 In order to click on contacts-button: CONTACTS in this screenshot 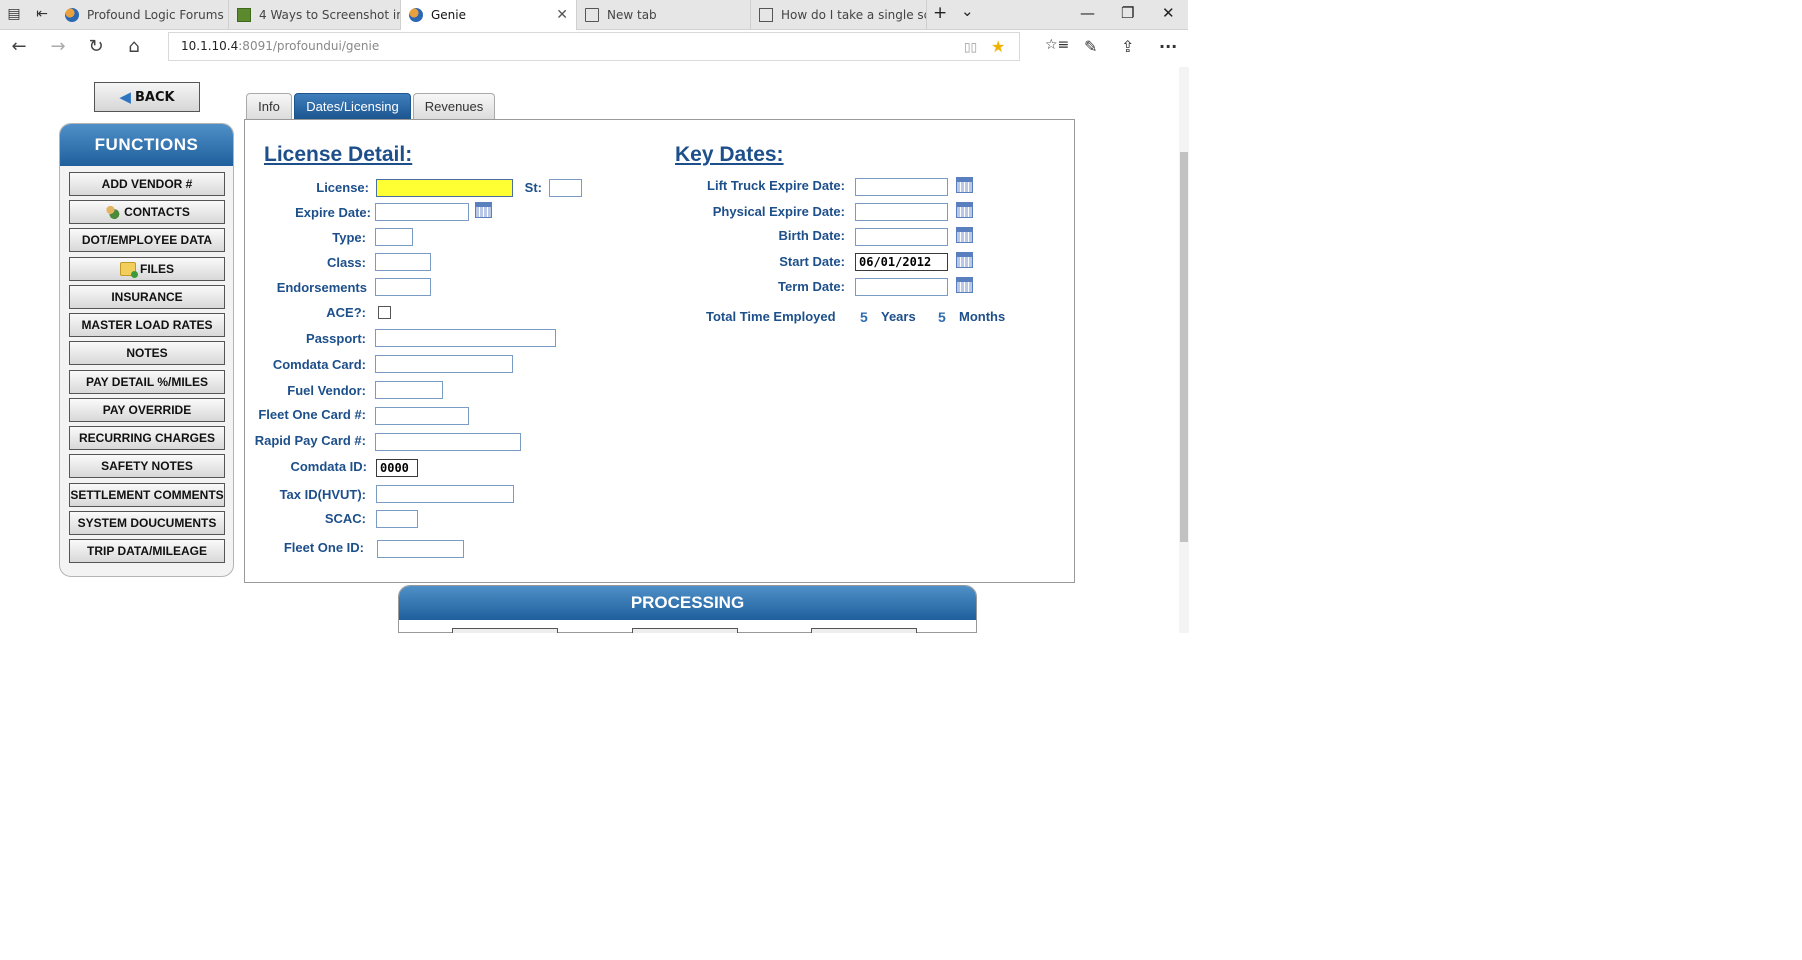, I will do `click(147, 212)`.